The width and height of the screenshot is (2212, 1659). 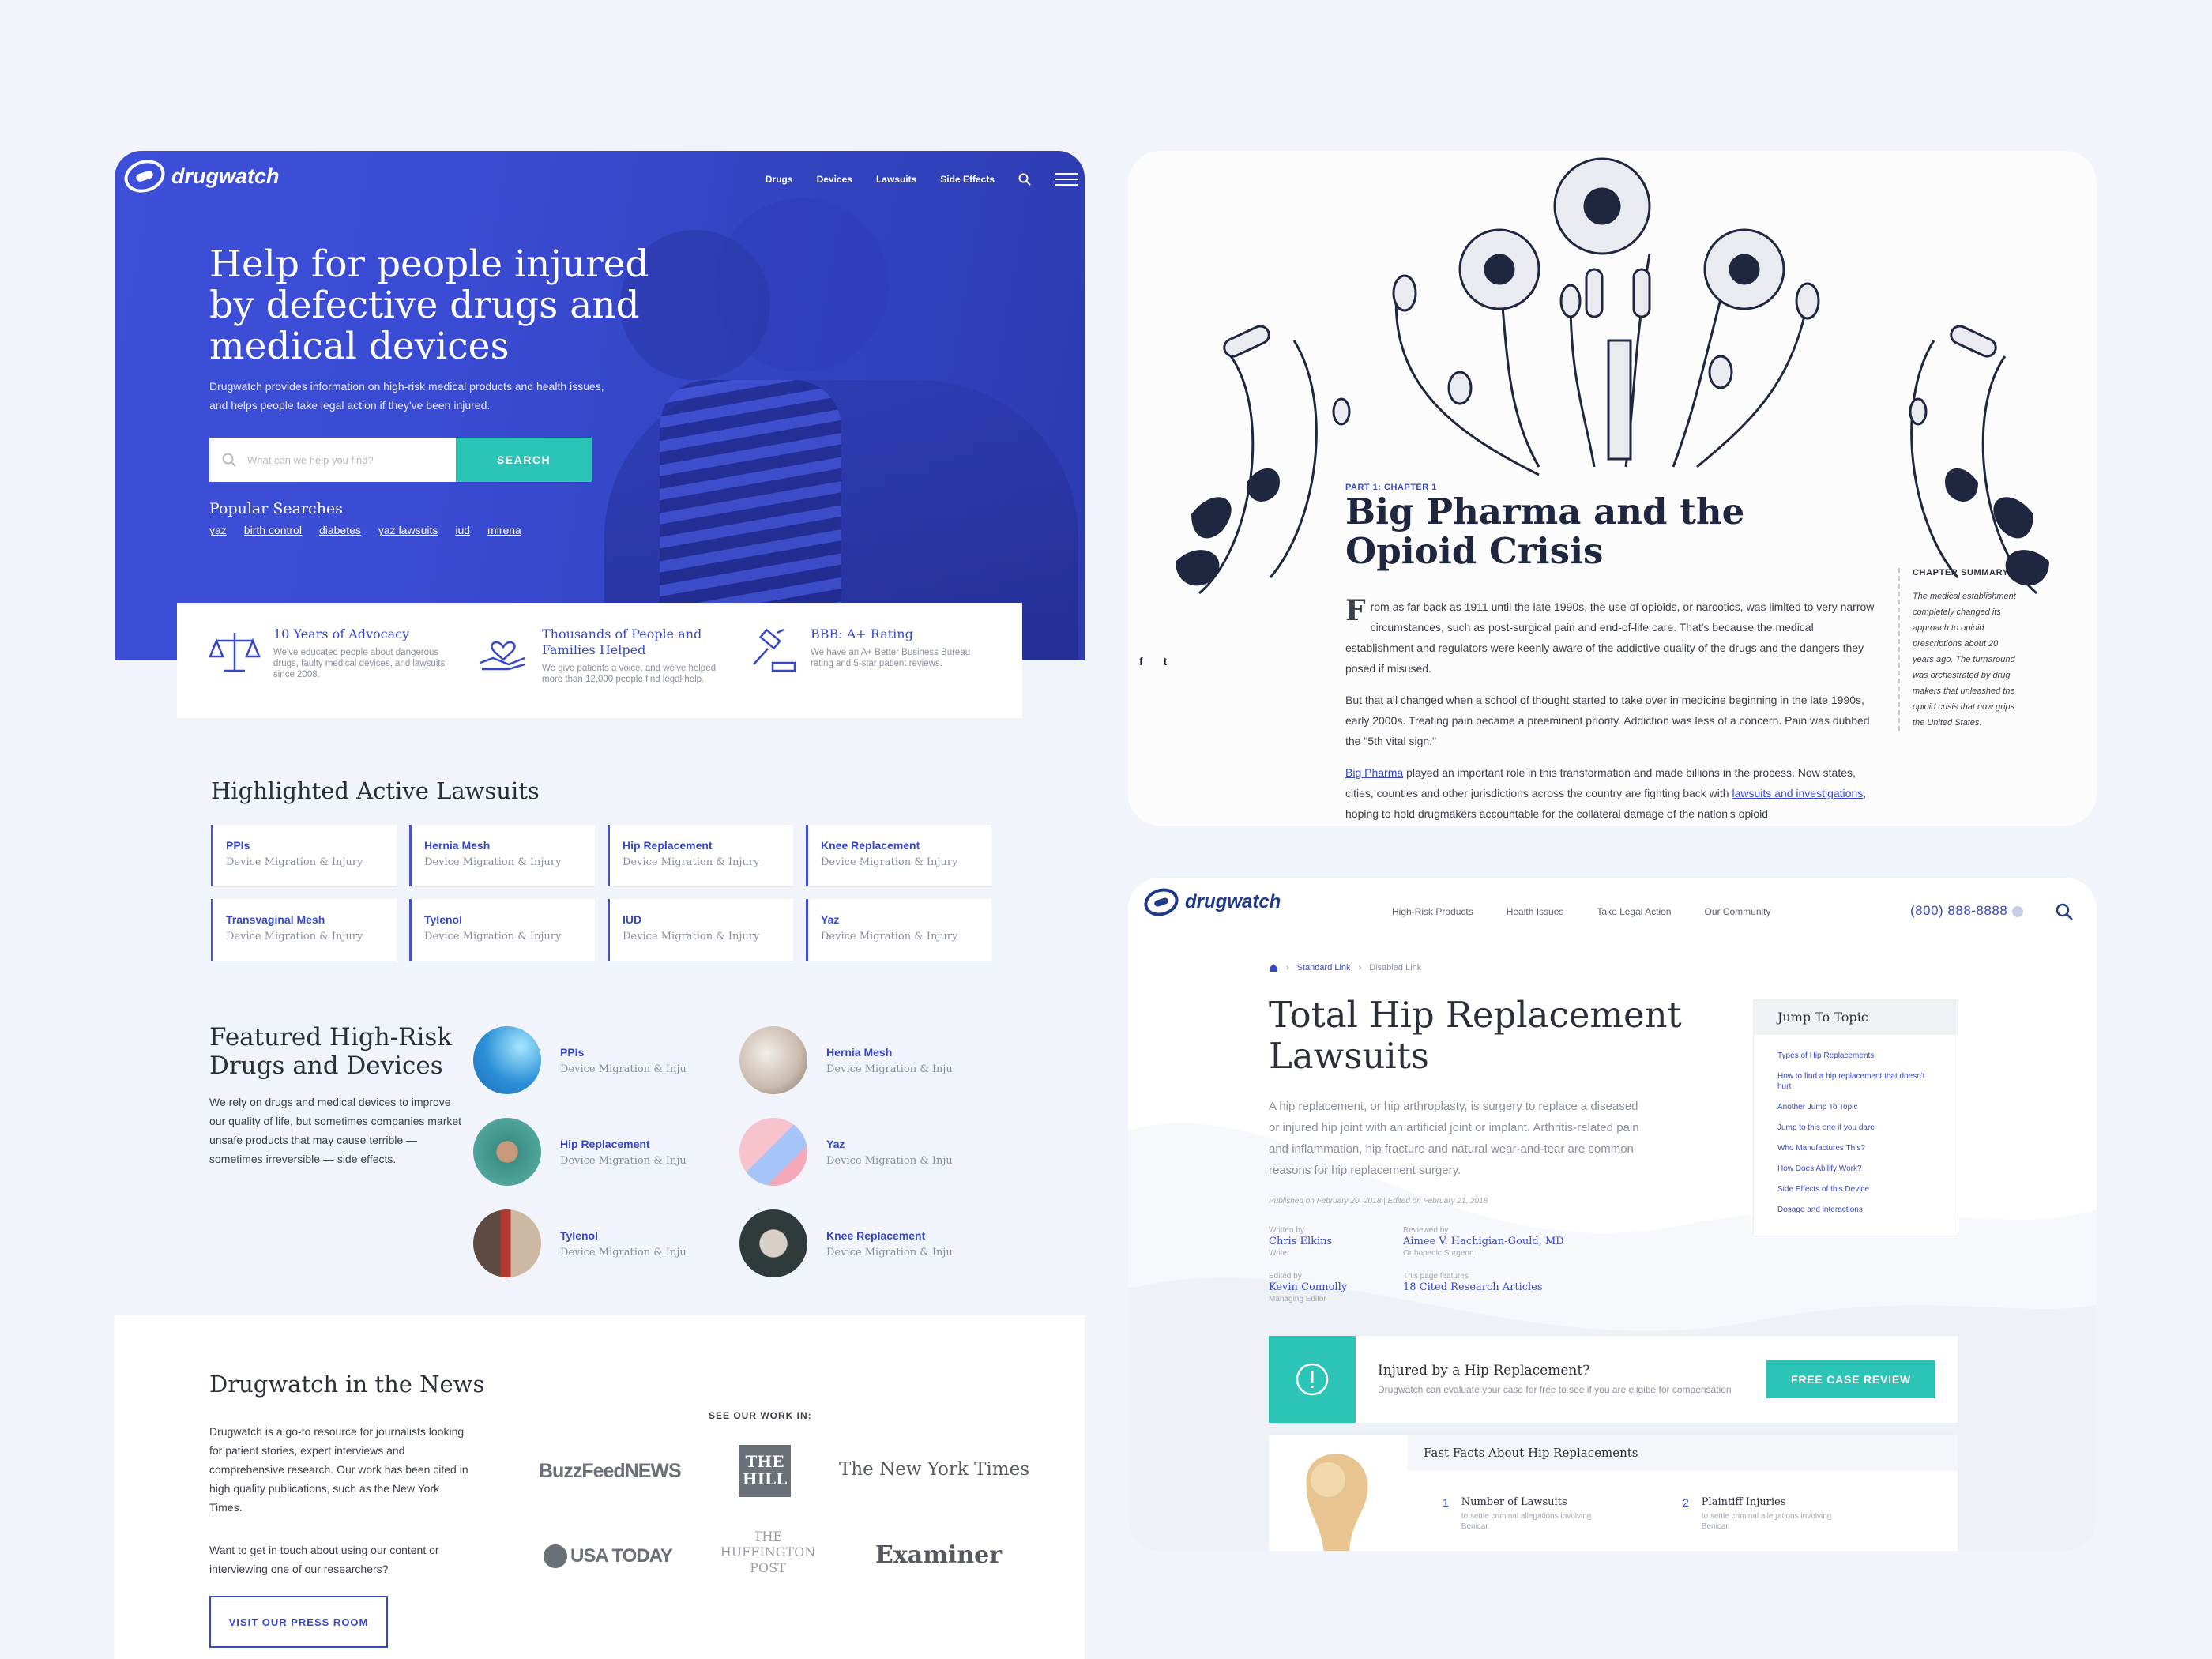 What do you see at coordinates (1634, 912) in the screenshot?
I see `nav-take-legal-action: Take Legal Action` at bounding box center [1634, 912].